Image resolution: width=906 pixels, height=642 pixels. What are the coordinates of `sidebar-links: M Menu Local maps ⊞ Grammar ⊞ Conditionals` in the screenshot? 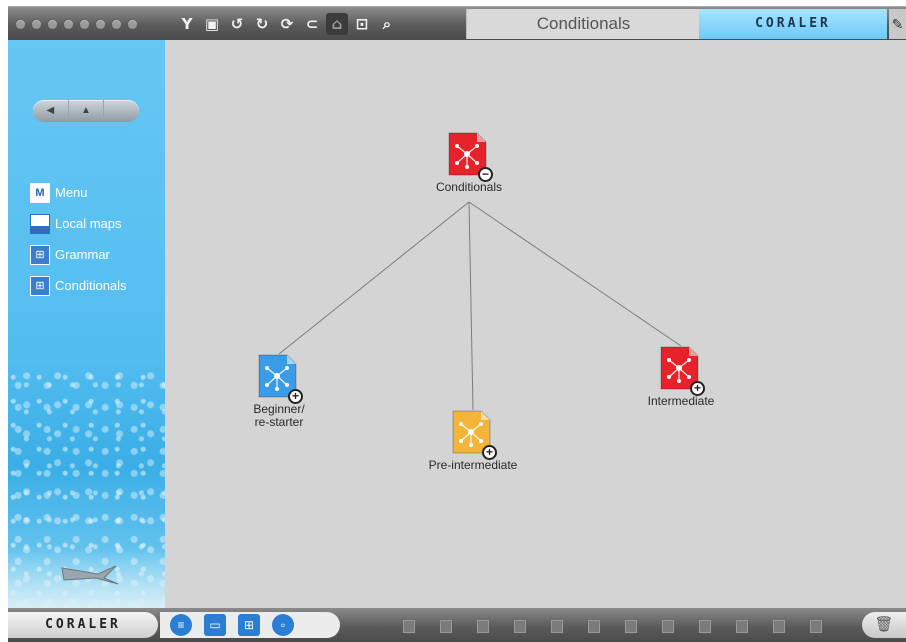 It's located at (78, 239).